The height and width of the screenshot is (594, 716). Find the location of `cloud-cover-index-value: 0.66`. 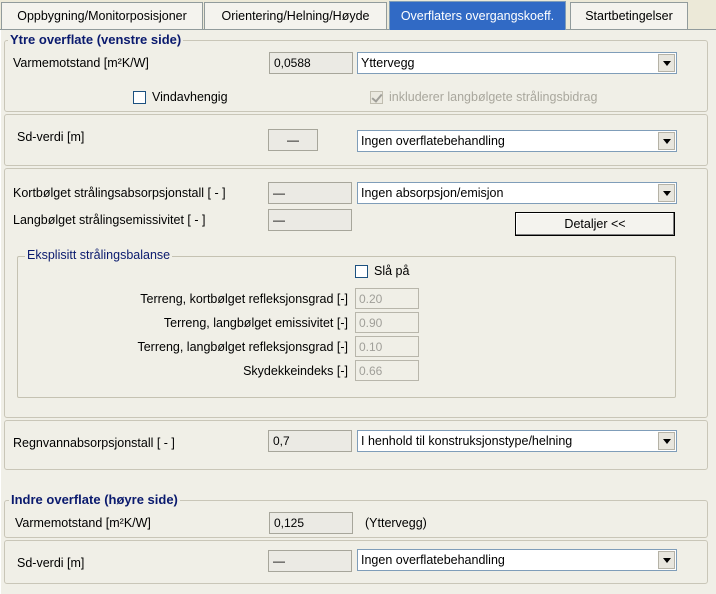

cloud-cover-index-value: 0.66 is located at coordinates (387, 370).